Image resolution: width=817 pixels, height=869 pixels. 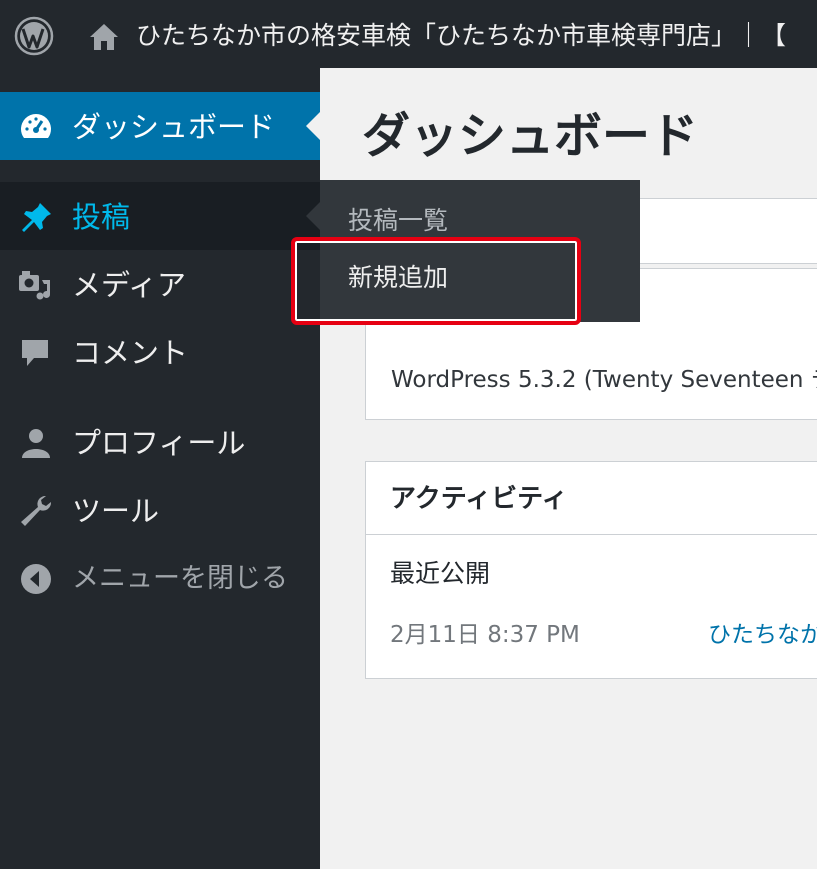 I want to click on home-icon, so click(x=104, y=37).